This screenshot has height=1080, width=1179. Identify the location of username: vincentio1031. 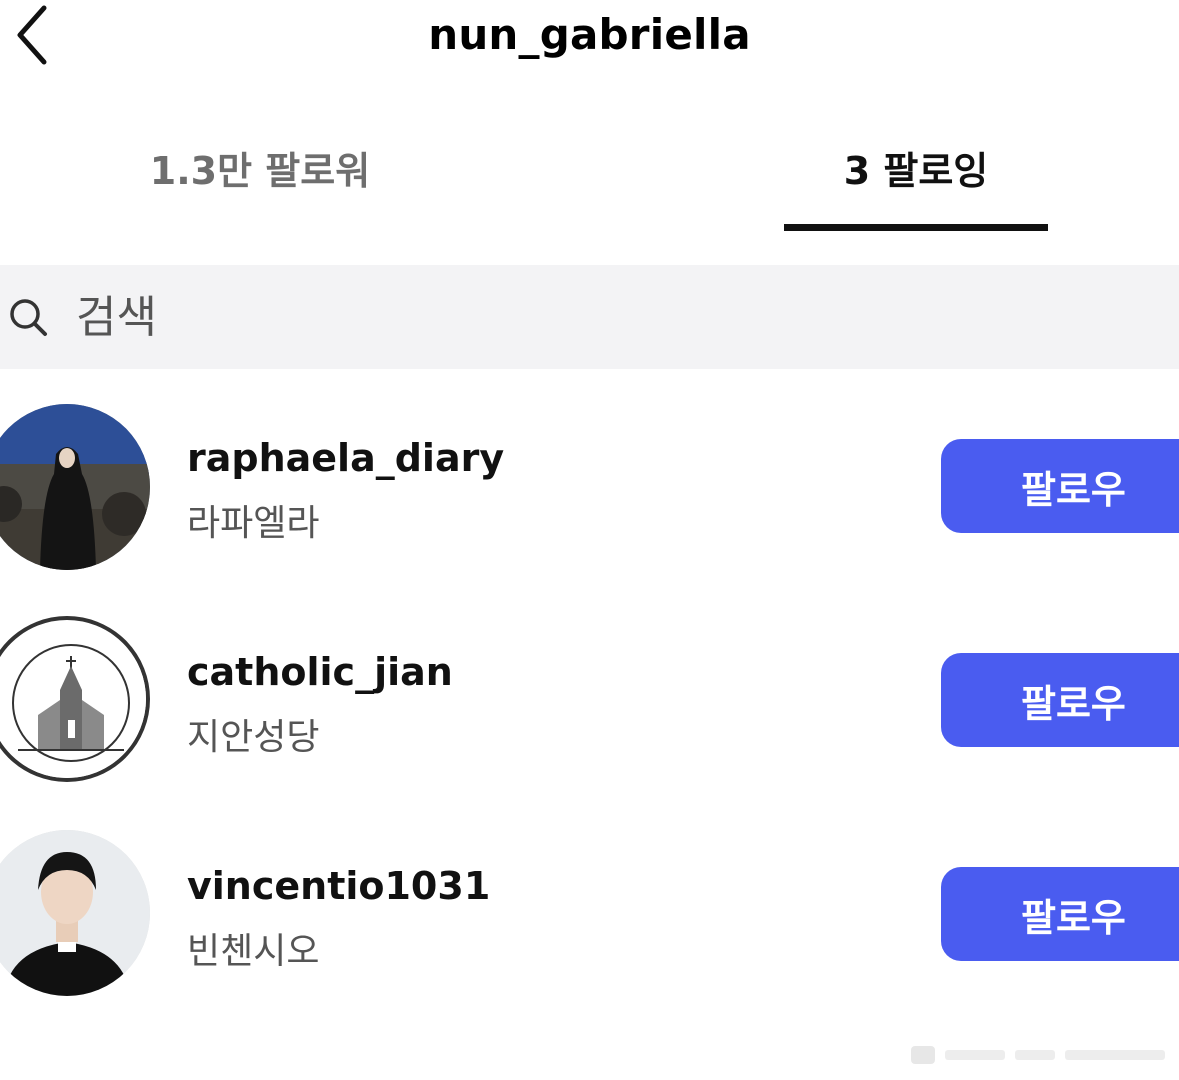
(339, 886).